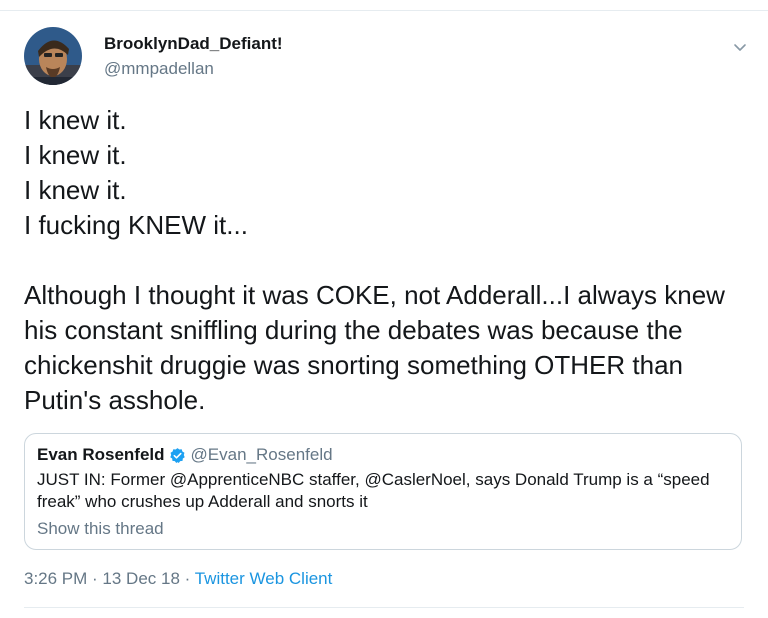 The height and width of the screenshot is (618, 768). Describe the element at coordinates (740, 47) in the screenshot. I see `chevron-down-icon` at that location.